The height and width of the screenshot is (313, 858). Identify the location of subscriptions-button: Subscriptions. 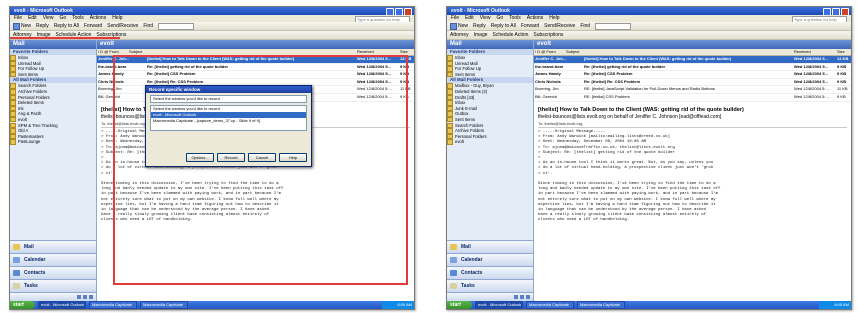
(548, 35).